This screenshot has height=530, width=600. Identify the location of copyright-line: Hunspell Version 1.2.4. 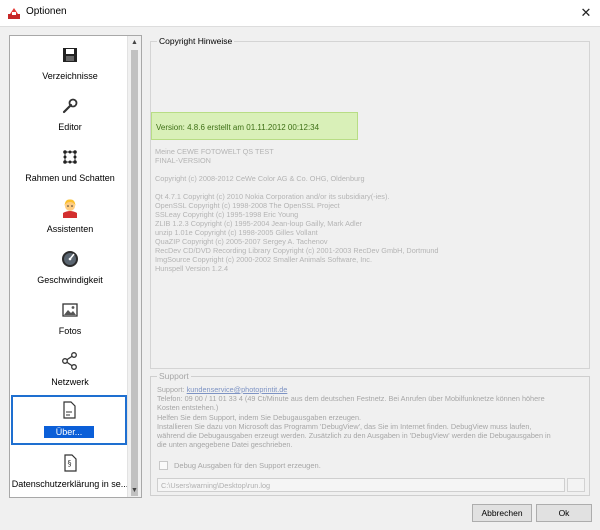
(192, 268).